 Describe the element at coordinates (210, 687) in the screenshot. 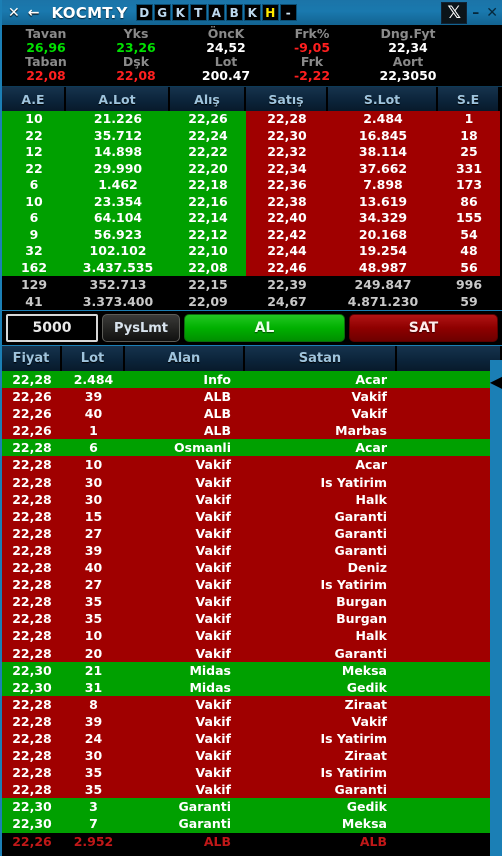

I see `trade-cell-alan: Midas` at that location.